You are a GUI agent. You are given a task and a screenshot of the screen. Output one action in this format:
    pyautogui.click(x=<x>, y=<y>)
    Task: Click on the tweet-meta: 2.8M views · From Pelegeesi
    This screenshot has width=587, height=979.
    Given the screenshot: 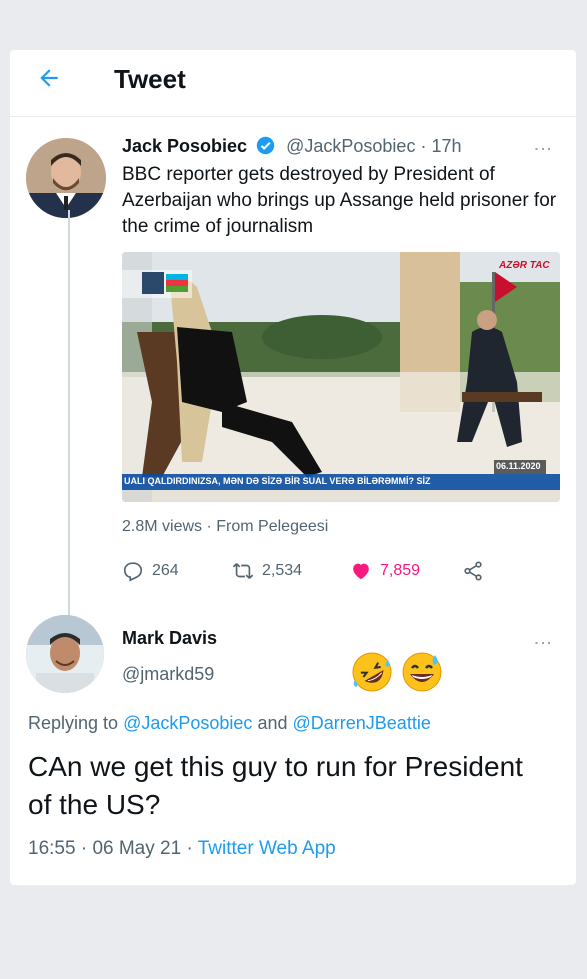 What is the action you would take?
    pyautogui.click(x=225, y=526)
    